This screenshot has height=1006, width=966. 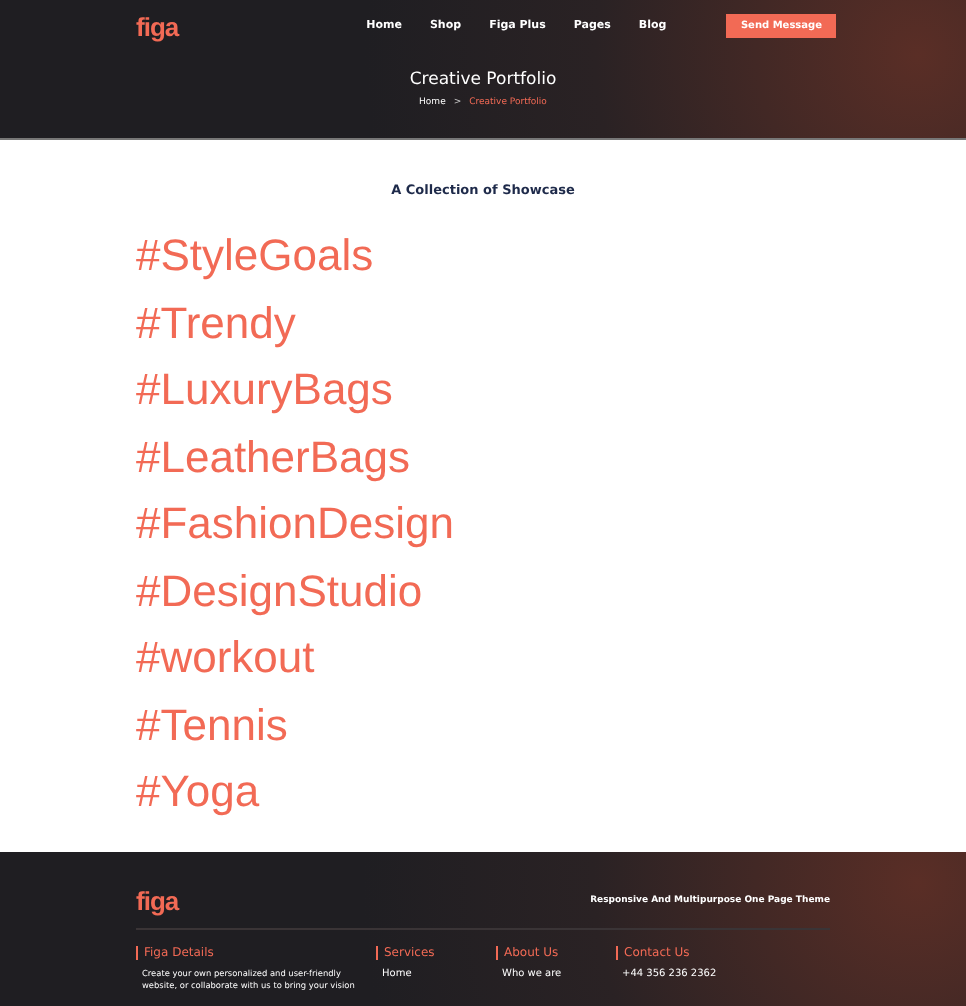 What do you see at coordinates (273, 456) in the screenshot?
I see `hashtag-link: #LeatherBags` at bounding box center [273, 456].